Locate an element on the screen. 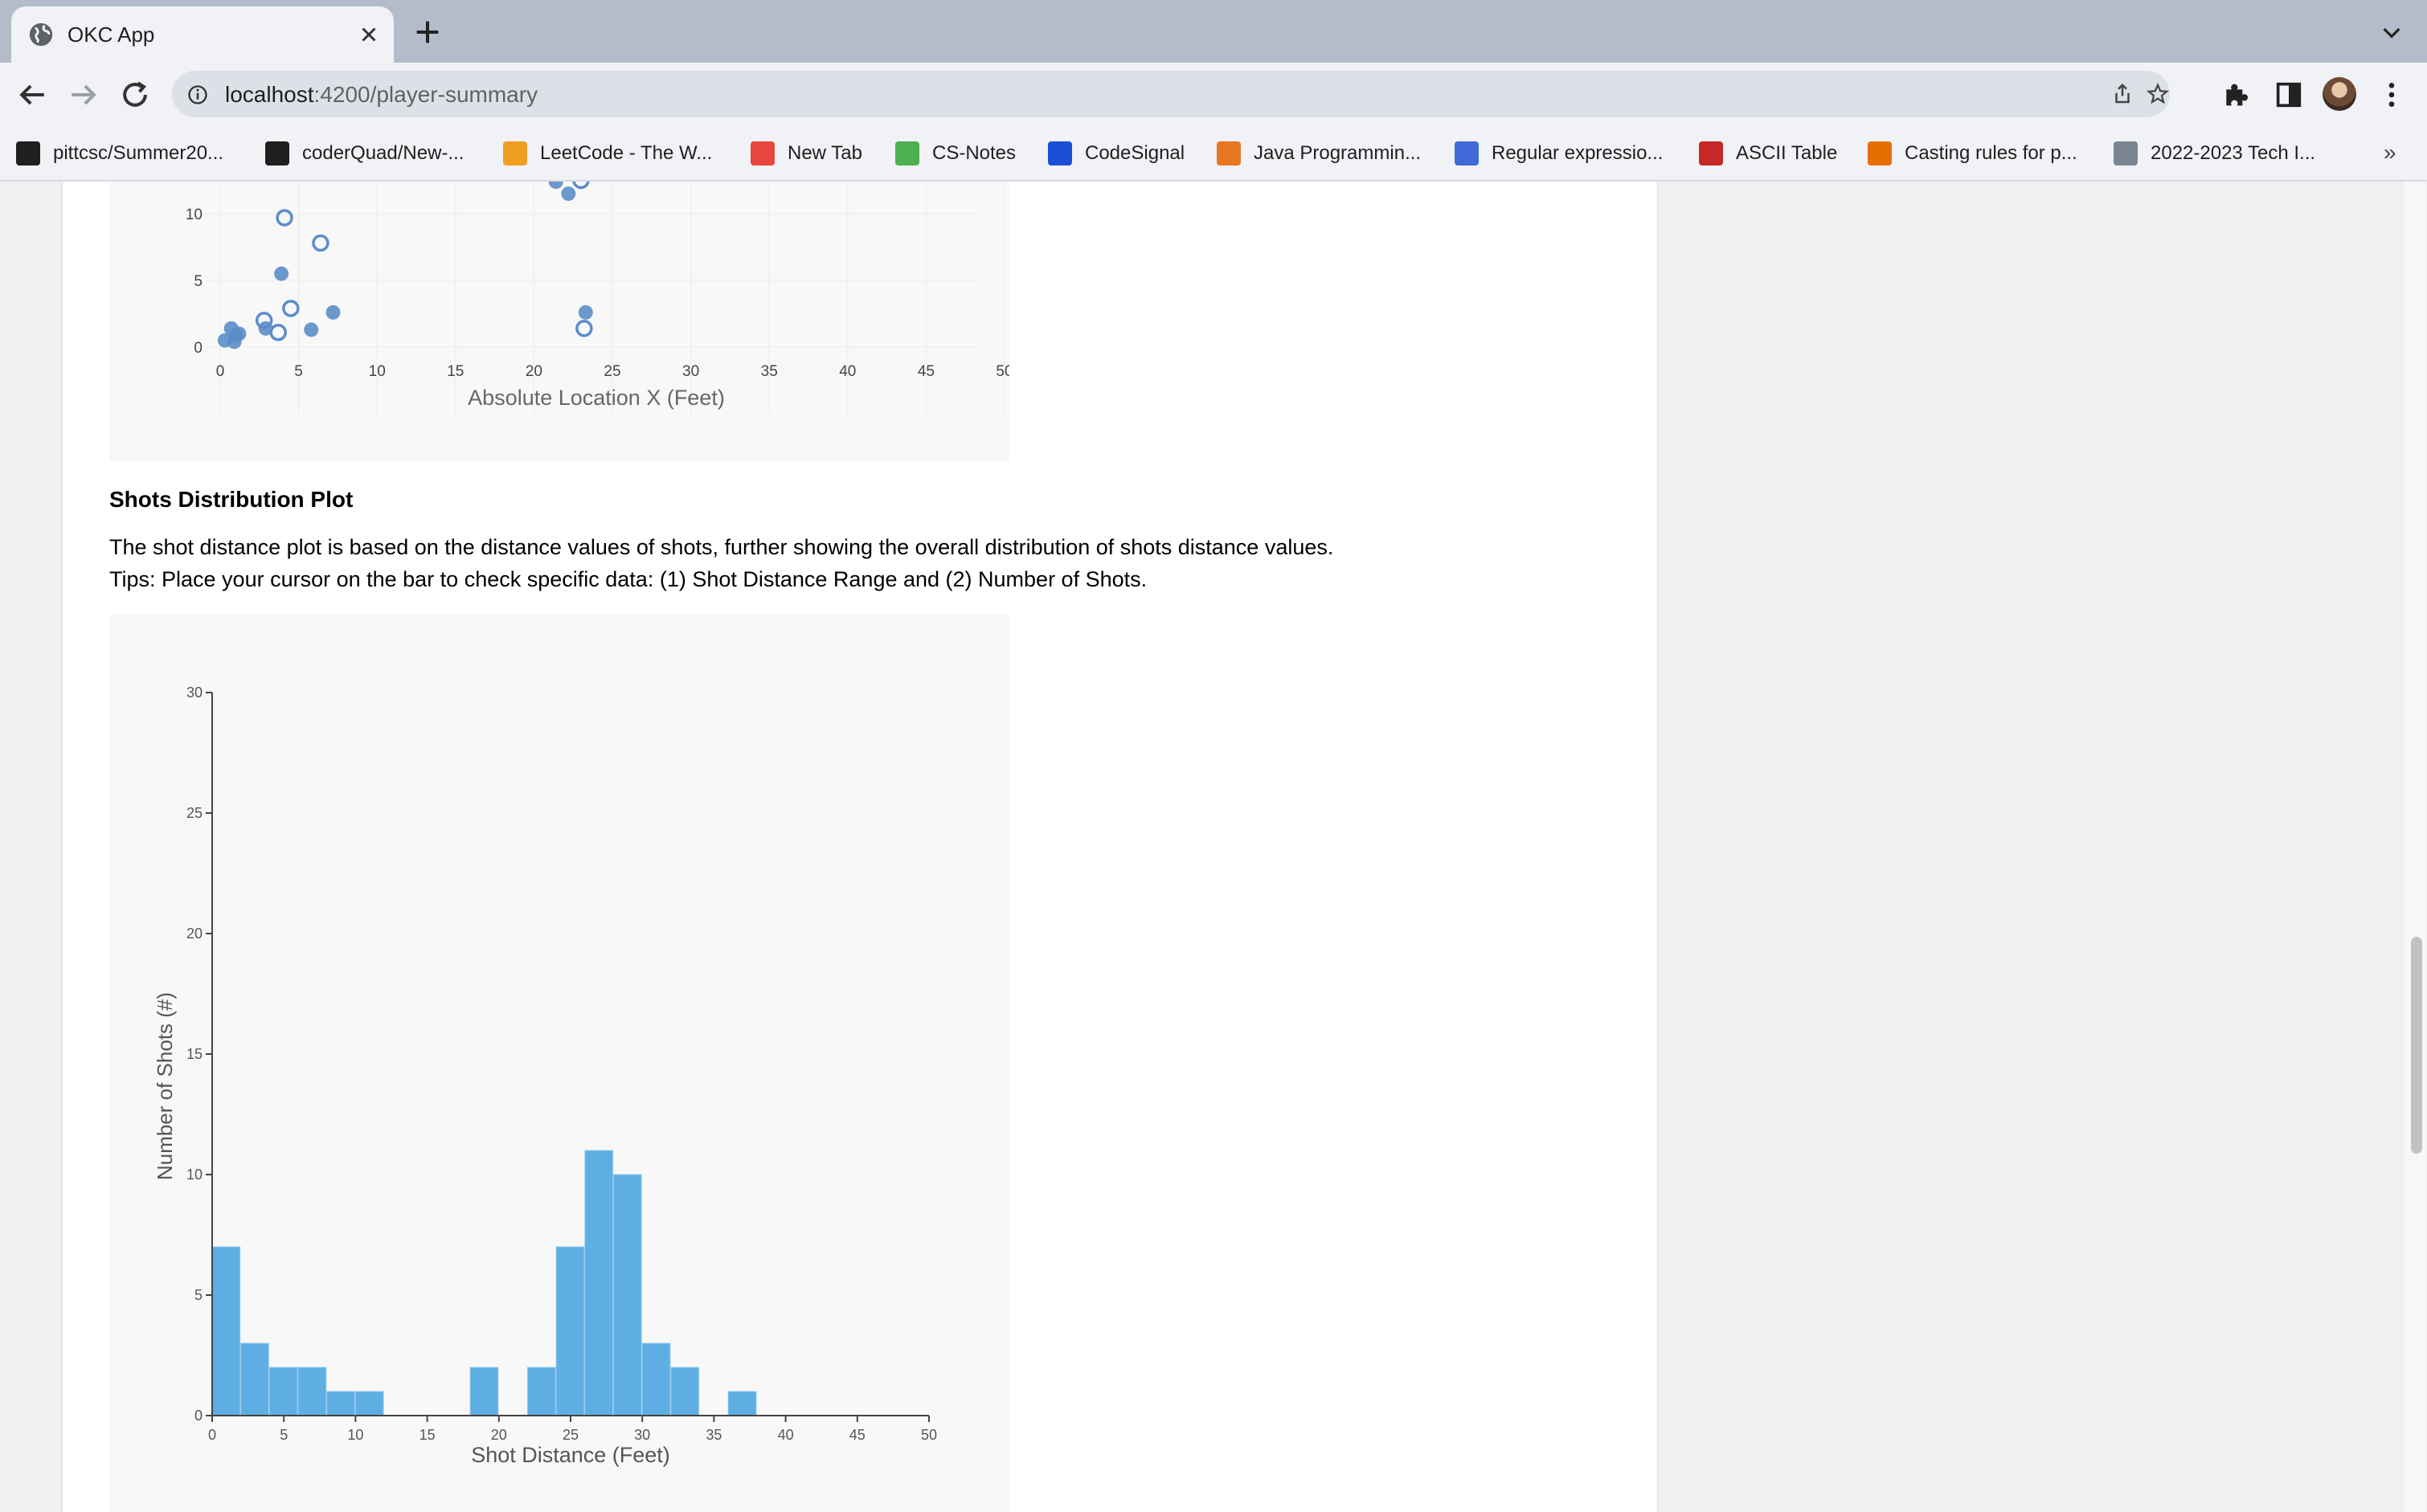 The height and width of the screenshot is (1512, 2427). back-arrow-icon is located at coordinates (32, 94).